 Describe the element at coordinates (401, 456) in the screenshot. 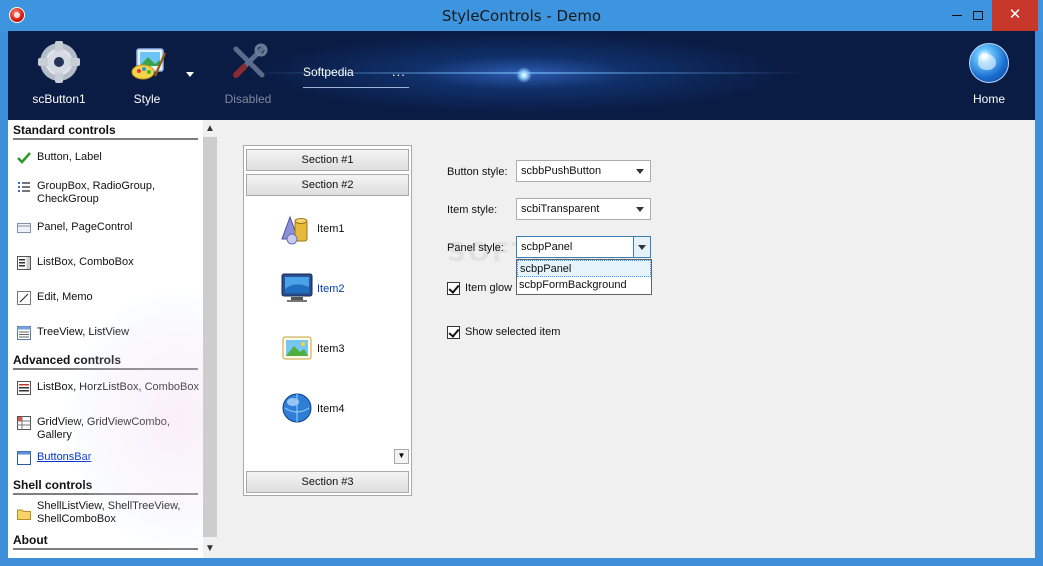

I see `buttonsbar-scroll-down-icon: ▼` at that location.